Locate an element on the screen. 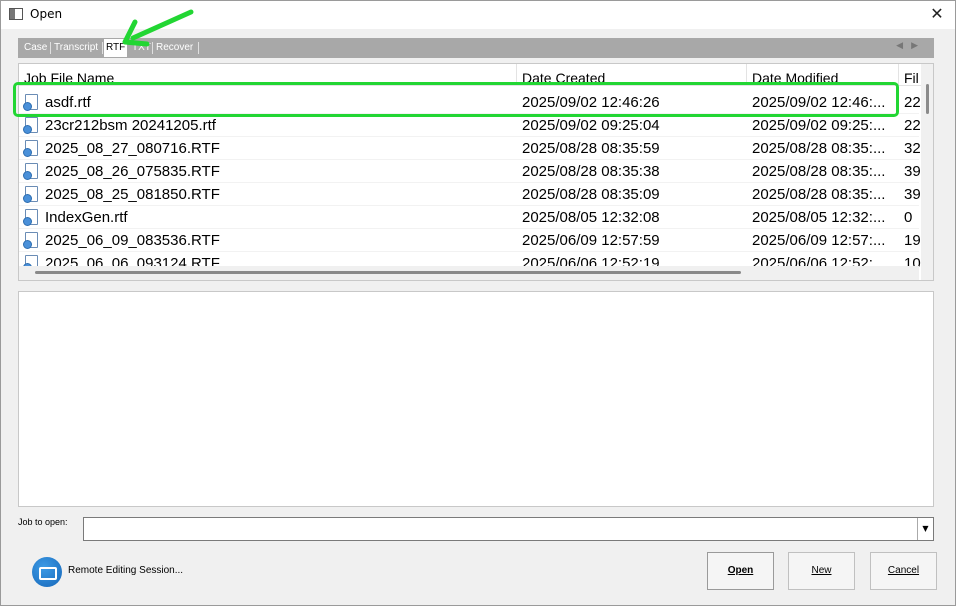 The height and width of the screenshot is (606, 956). tab-prev-icon: ◀ is located at coordinates (903, 46).